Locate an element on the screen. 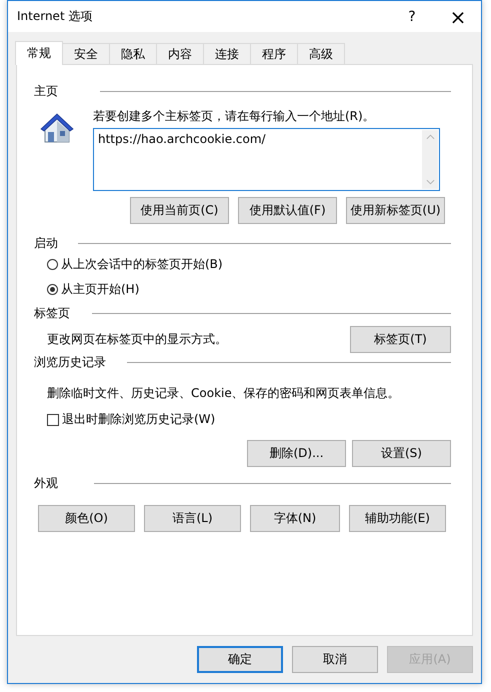  radio-label: 从主页开始(H) is located at coordinates (100, 289).